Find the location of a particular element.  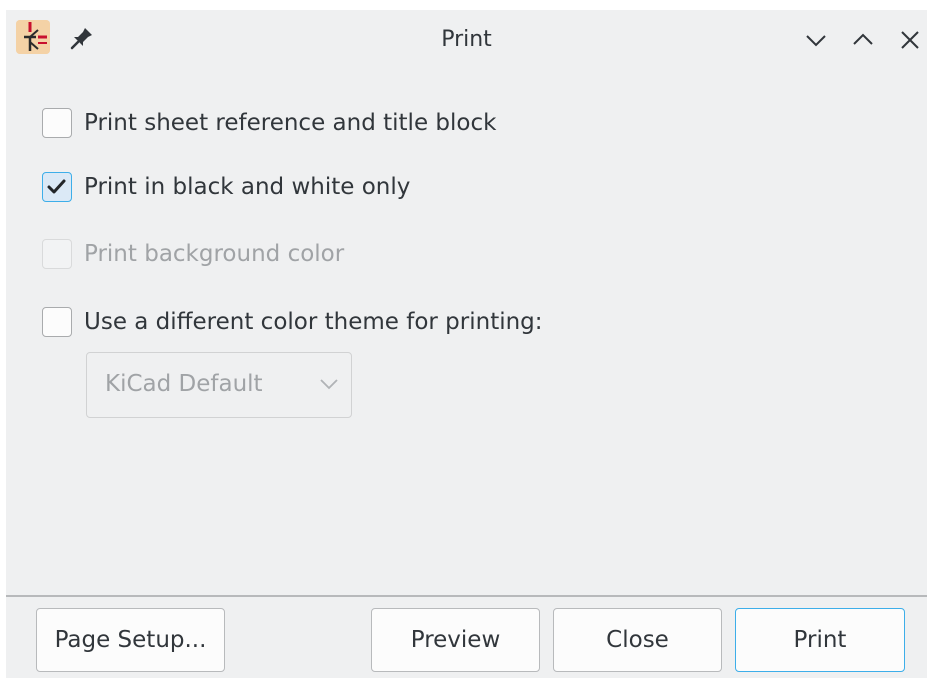

checkmark-icon is located at coordinates (56, 186).